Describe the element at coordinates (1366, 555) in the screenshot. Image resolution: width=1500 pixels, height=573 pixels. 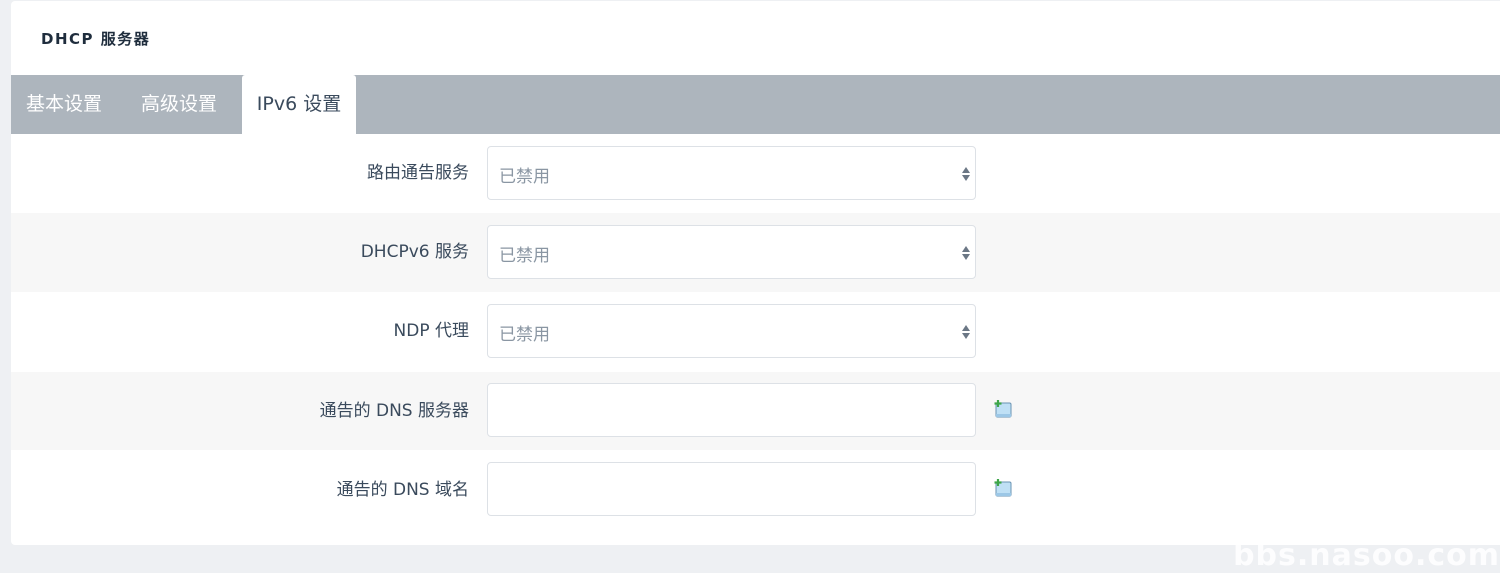
I see `watermark: bbs.nasoo.com` at that location.